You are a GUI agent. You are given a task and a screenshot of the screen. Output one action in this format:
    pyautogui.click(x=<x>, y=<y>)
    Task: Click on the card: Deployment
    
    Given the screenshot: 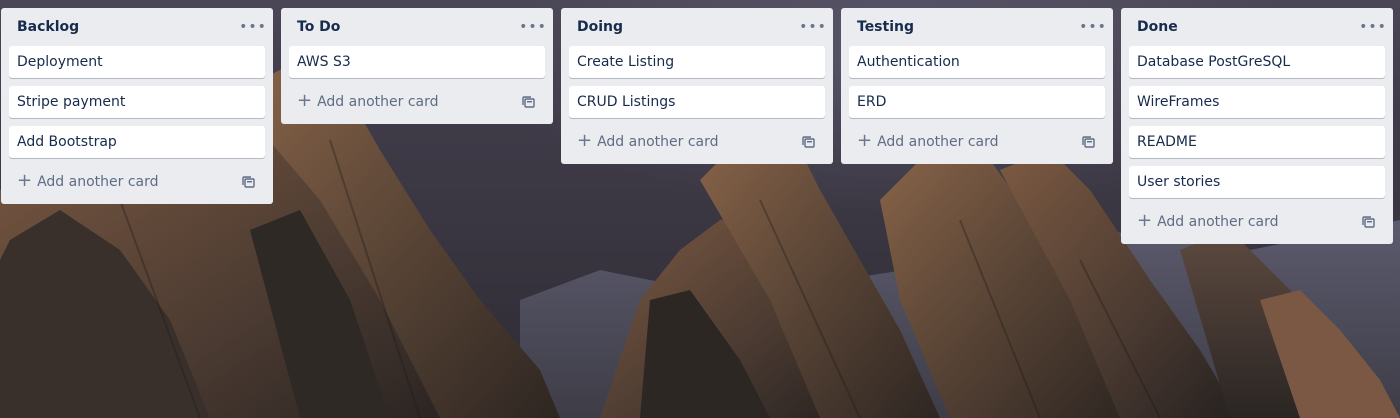 What is the action you would take?
    pyautogui.click(x=137, y=62)
    